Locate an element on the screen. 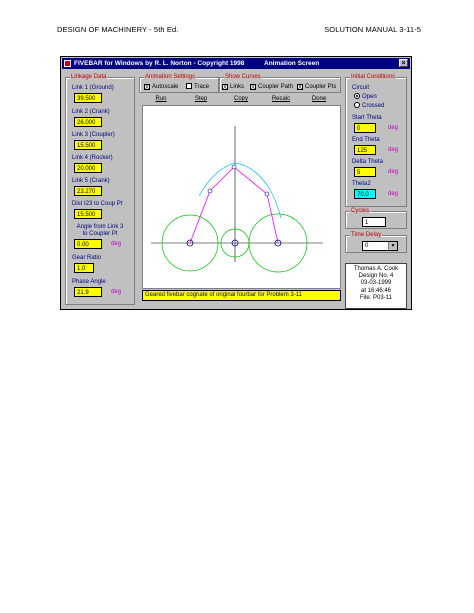  dist-field: 15.500 is located at coordinates (88, 214).